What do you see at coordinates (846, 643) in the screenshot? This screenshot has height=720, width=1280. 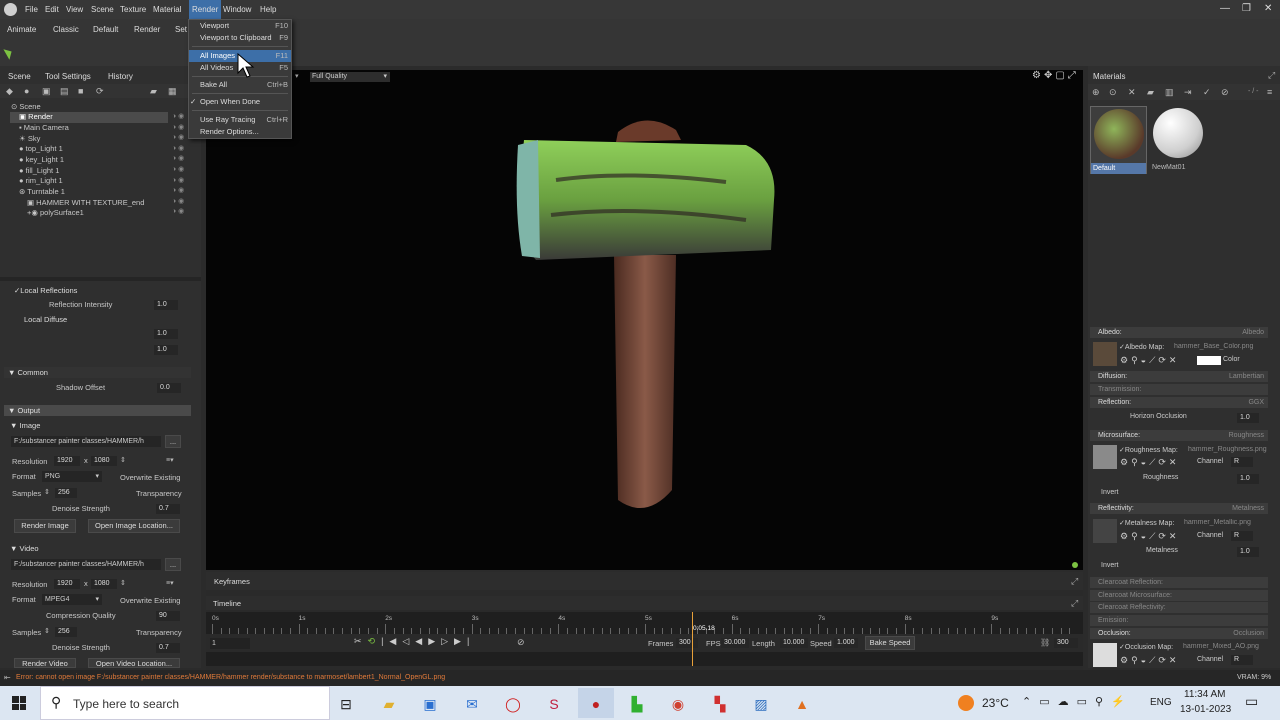 I see `speed-field: 1.000` at bounding box center [846, 643].